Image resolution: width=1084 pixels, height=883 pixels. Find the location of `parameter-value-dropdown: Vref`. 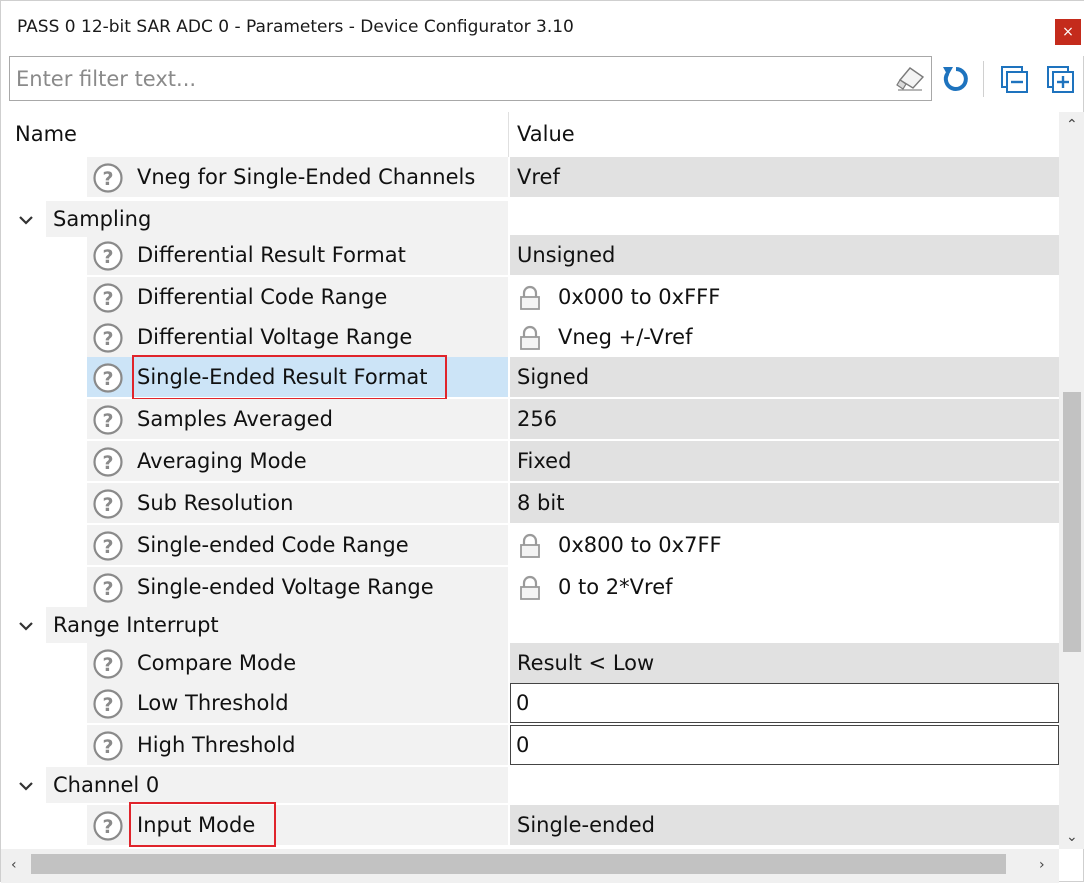

parameter-value-dropdown: Vref is located at coordinates (784, 177).